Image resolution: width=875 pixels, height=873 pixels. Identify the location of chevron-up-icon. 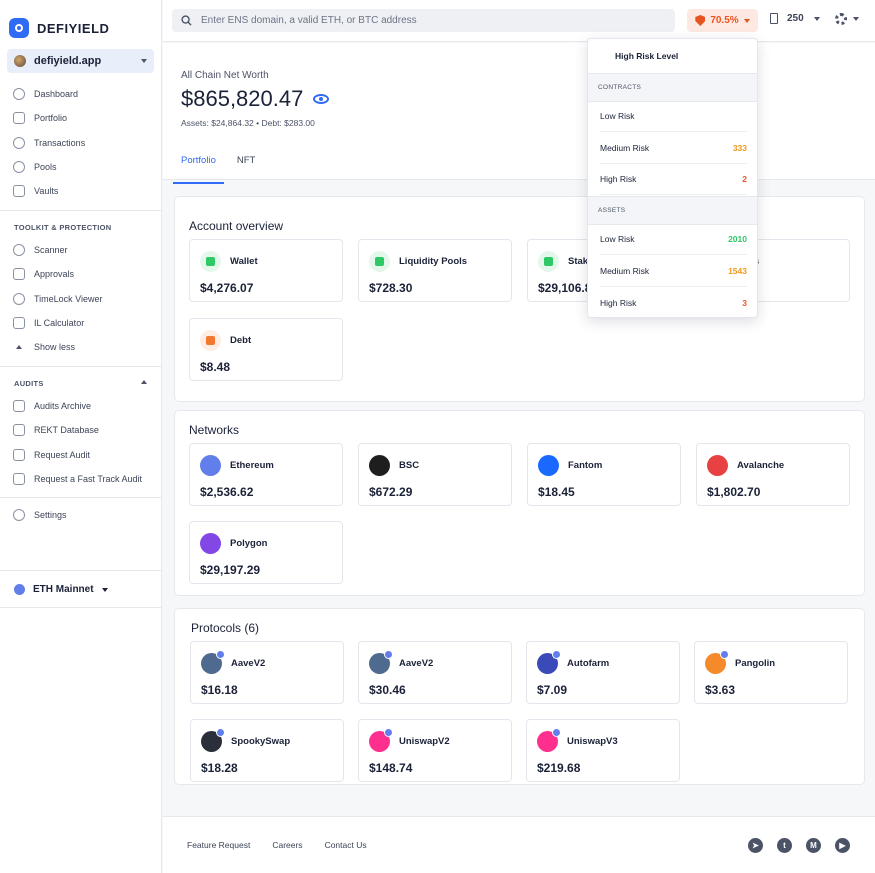
(144, 382).